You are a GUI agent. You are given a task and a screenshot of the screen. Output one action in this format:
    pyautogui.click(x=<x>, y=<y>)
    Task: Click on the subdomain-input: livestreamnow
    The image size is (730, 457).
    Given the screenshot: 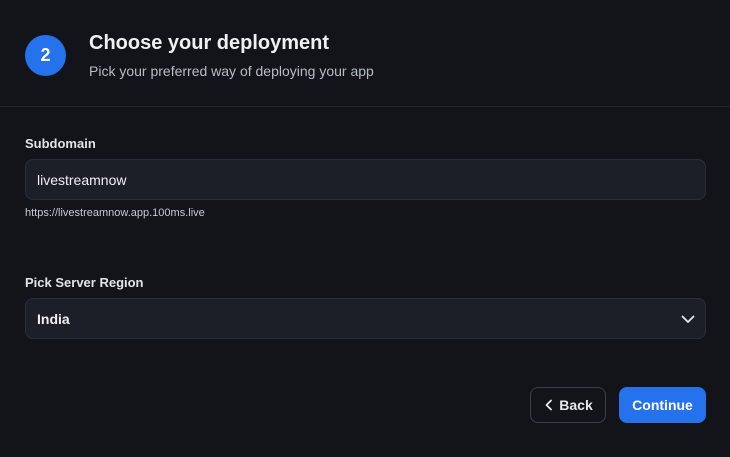 What is the action you would take?
    pyautogui.click(x=365, y=179)
    